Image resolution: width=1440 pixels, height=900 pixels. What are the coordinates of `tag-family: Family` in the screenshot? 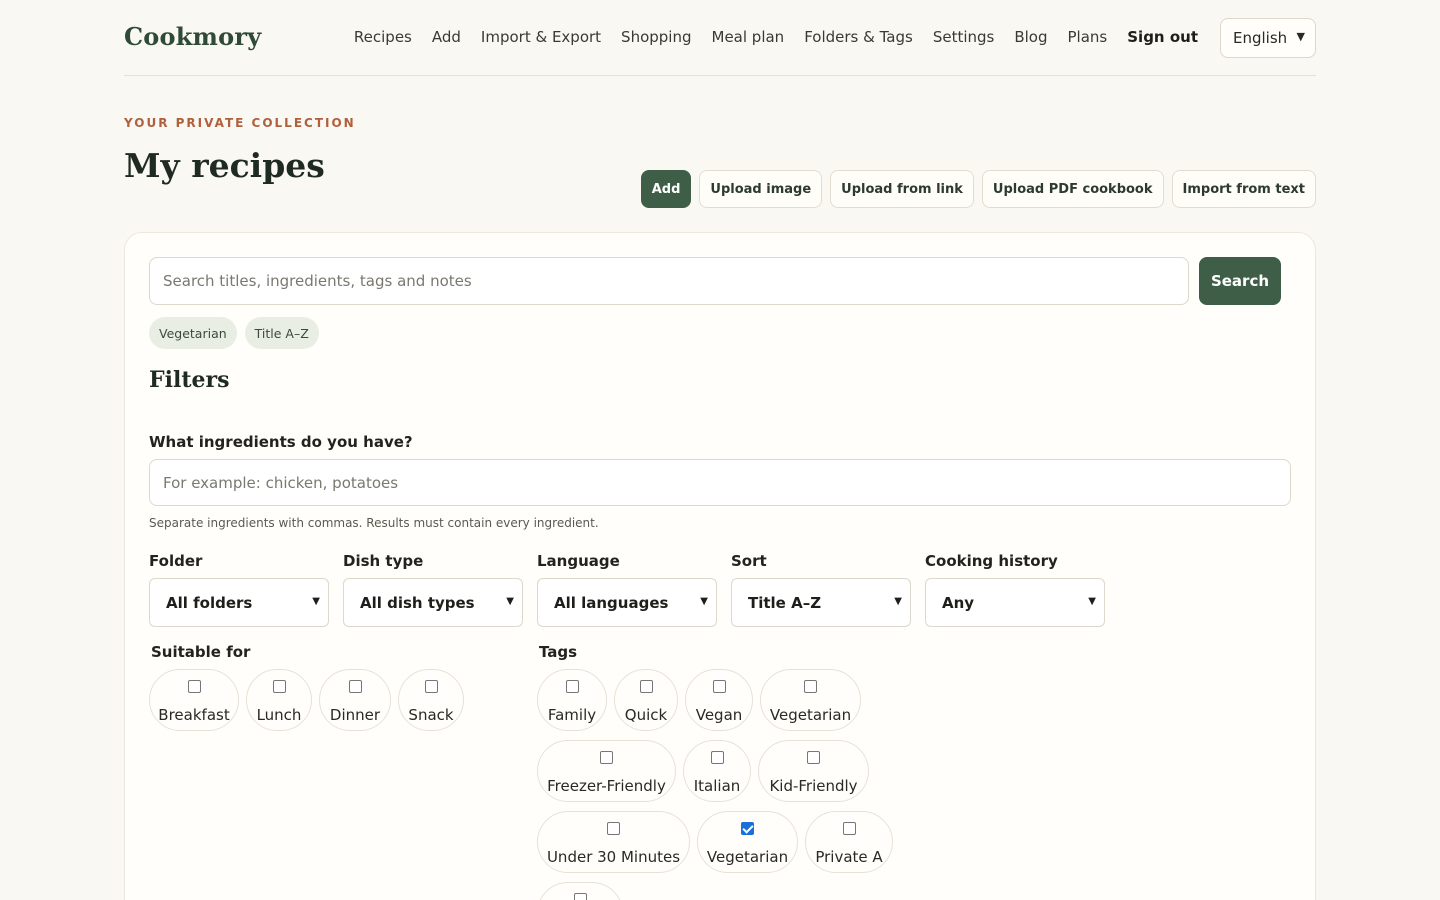 It's located at (572, 700).